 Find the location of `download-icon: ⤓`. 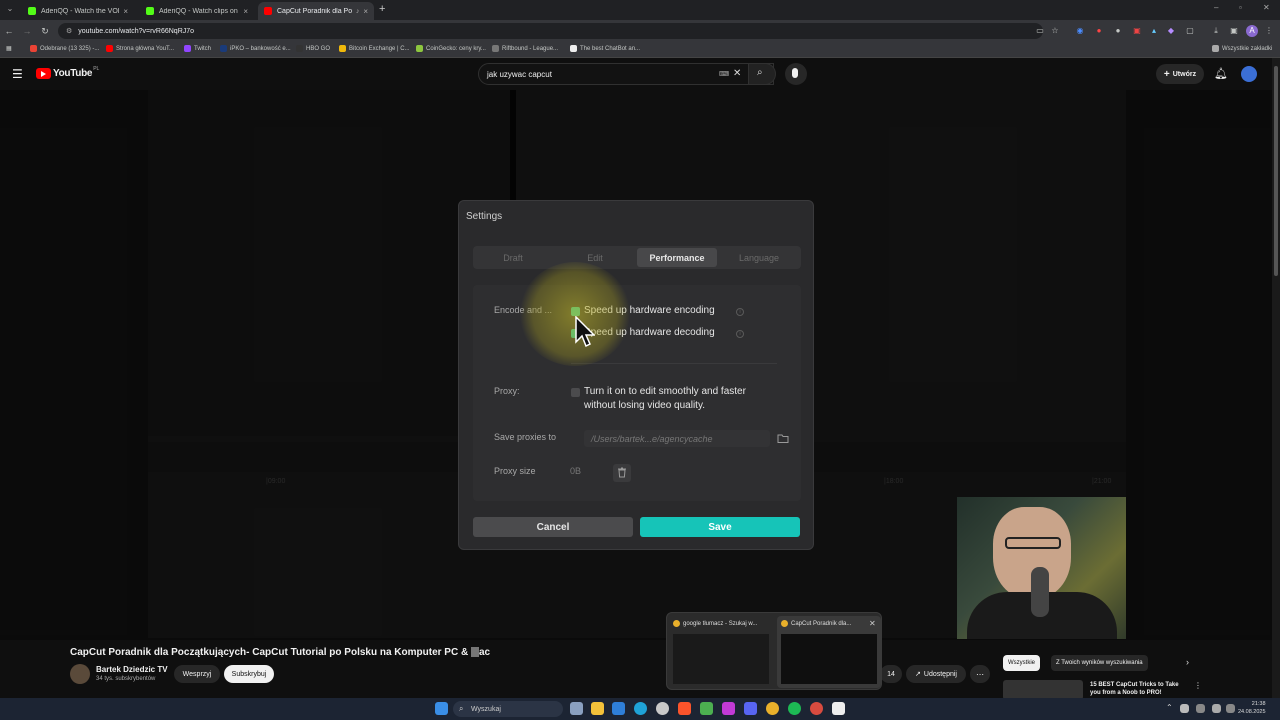

download-icon: ⤓ is located at coordinates (1216, 31).